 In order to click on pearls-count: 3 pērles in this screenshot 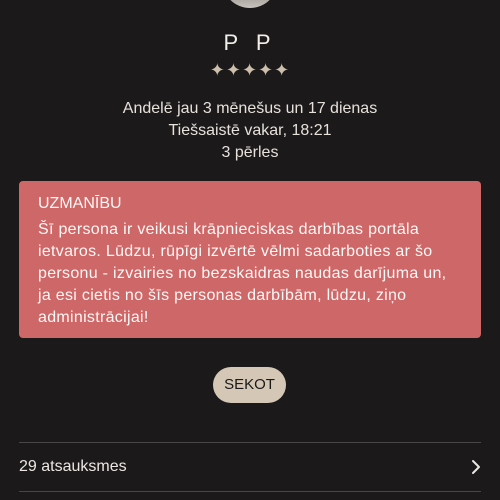, I will do `click(250, 152)`.